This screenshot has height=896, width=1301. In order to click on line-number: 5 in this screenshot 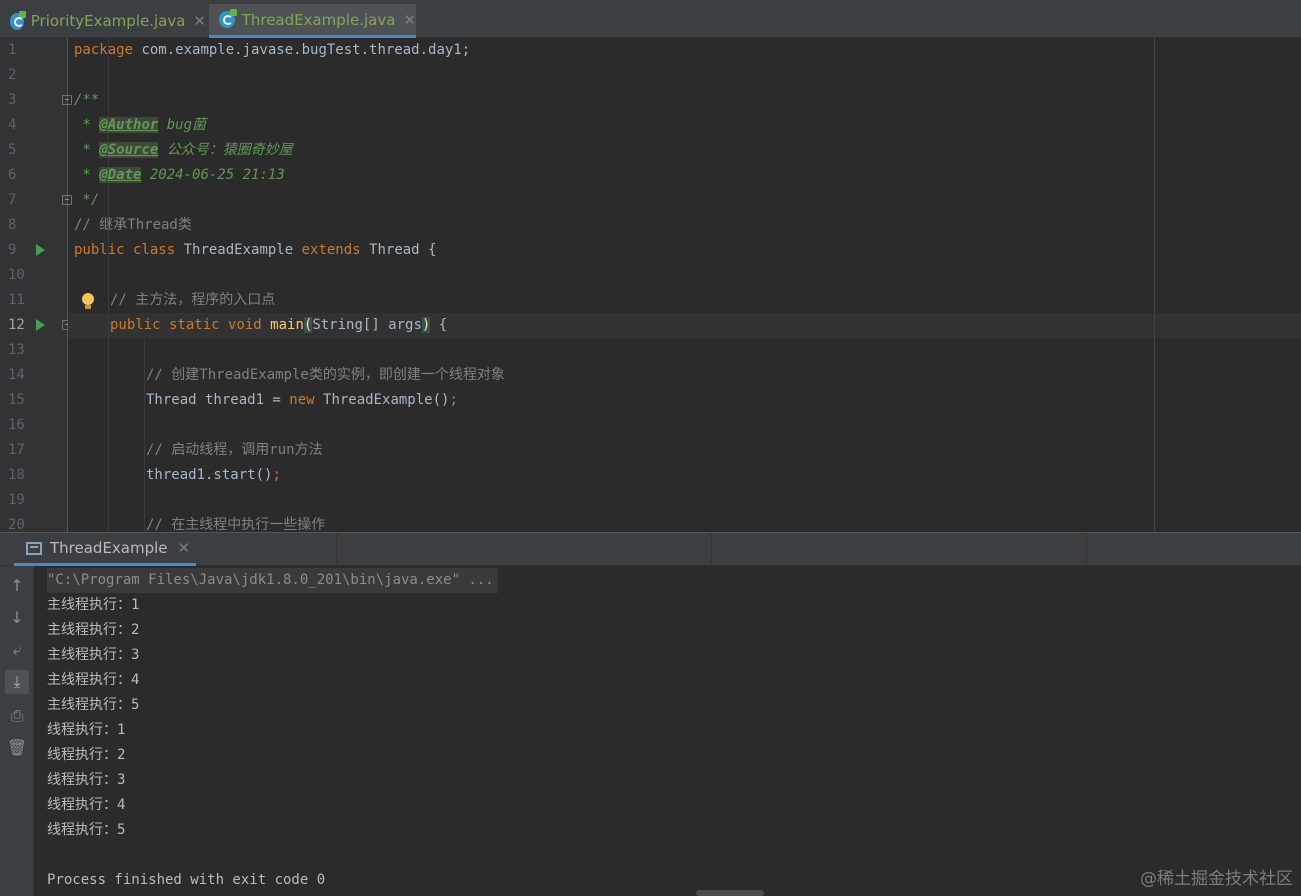, I will do `click(12, 150)`.